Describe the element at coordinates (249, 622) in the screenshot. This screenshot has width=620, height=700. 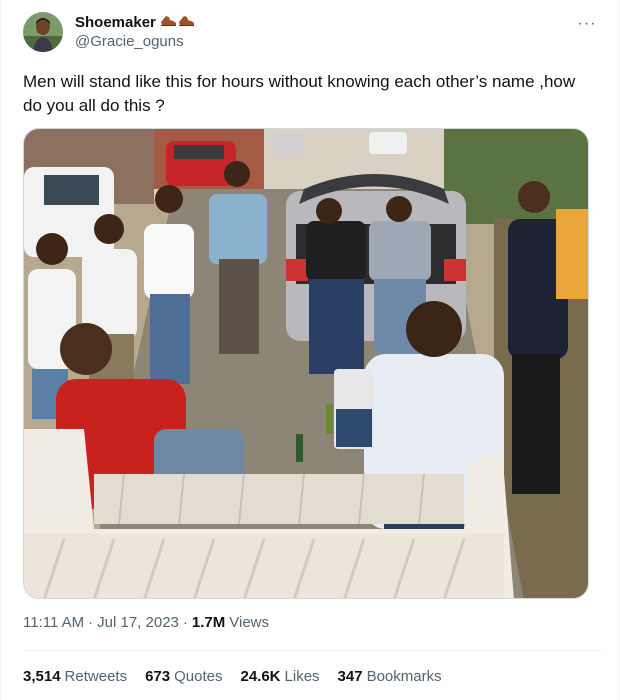
I see `views-label: Views` at that location.